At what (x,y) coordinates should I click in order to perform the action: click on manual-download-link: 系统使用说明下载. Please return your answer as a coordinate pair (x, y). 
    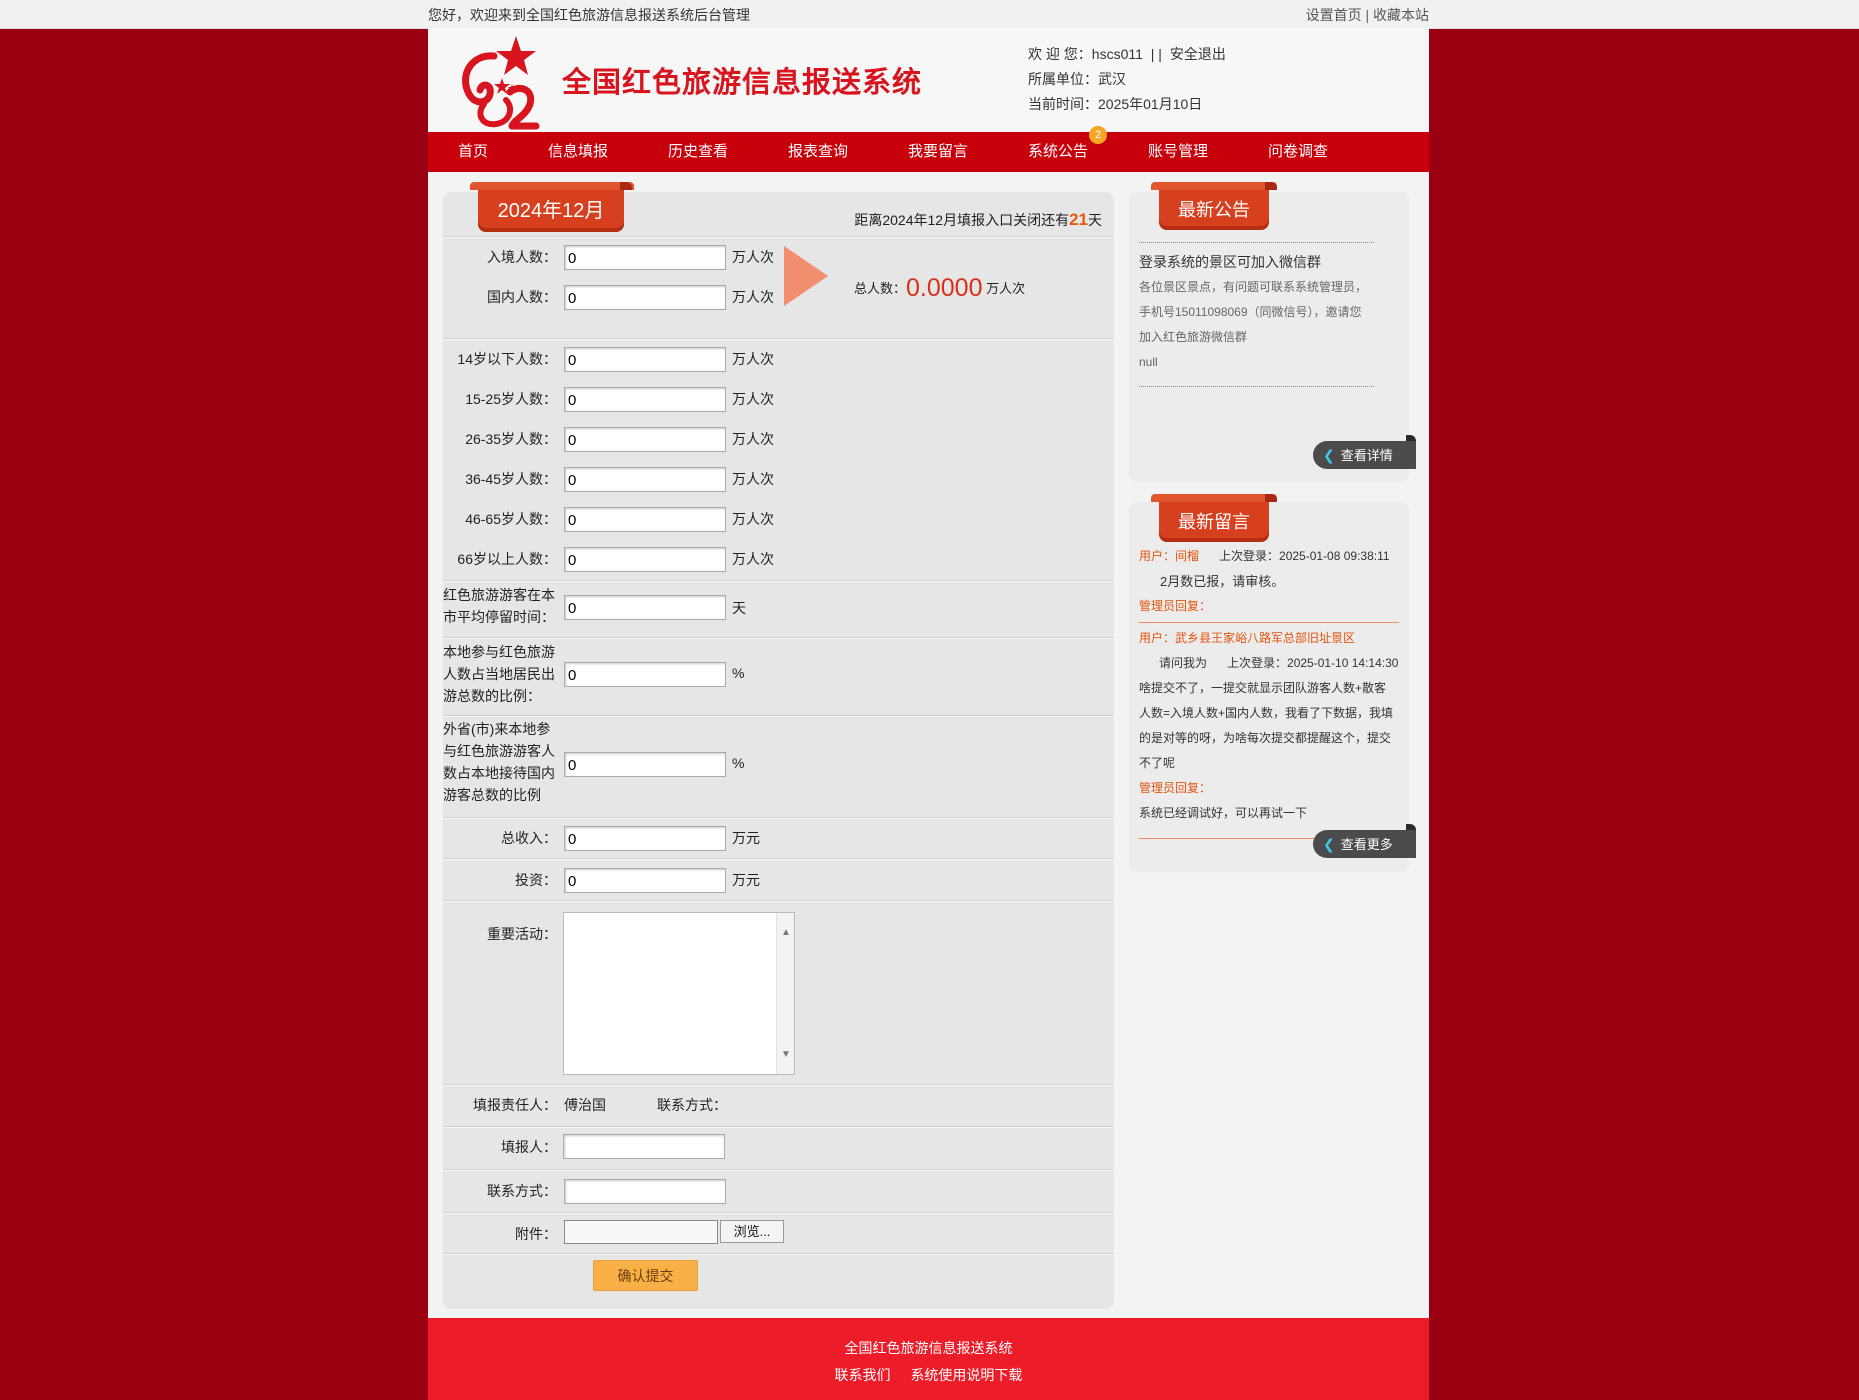
    Looking at the image, I should click on (966, 1375).